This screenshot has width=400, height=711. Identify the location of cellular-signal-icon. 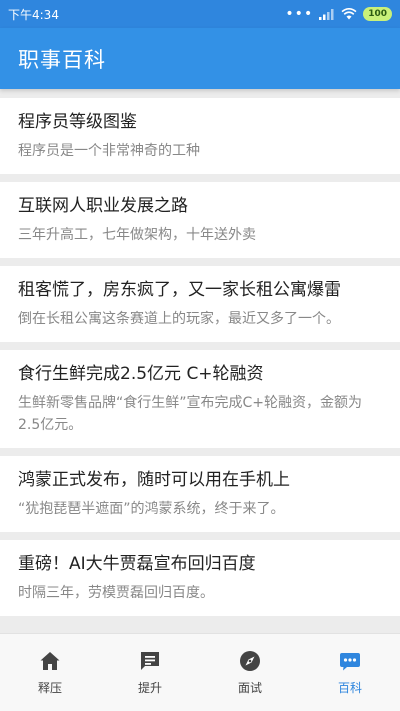
(326, 14).